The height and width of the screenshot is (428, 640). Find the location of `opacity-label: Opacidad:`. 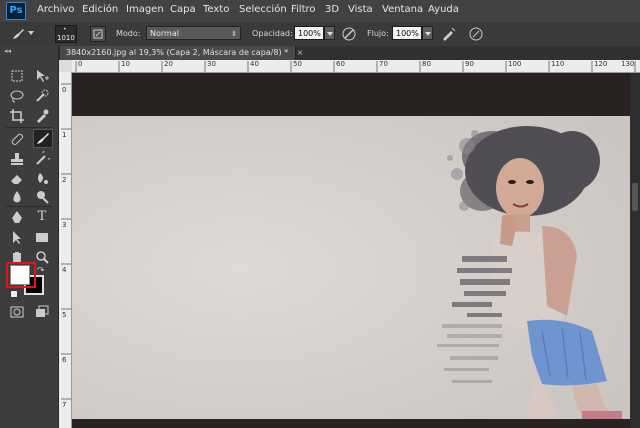

opacity-label: Opacidad: is located at coordinates (272, 33).